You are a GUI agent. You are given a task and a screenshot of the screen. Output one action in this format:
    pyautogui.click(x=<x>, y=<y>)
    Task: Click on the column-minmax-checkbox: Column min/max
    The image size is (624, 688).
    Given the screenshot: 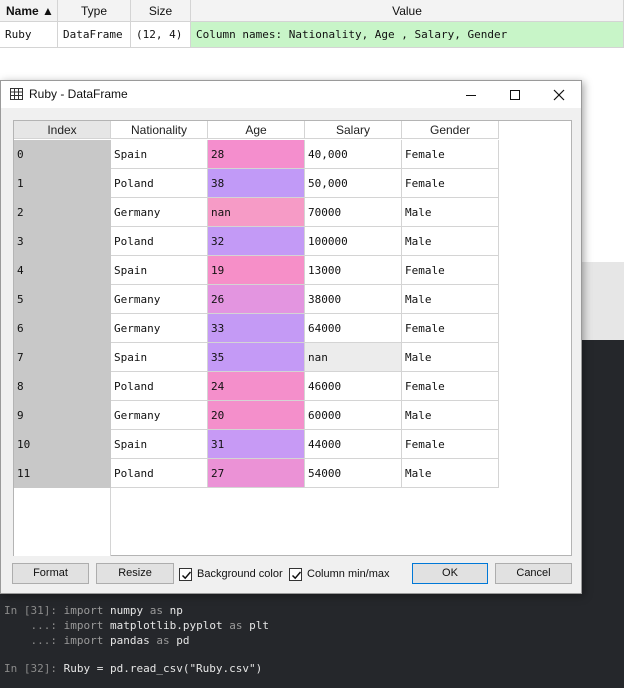 What is the action you would take?
    pyautogui.click(x=339, y=574)
    